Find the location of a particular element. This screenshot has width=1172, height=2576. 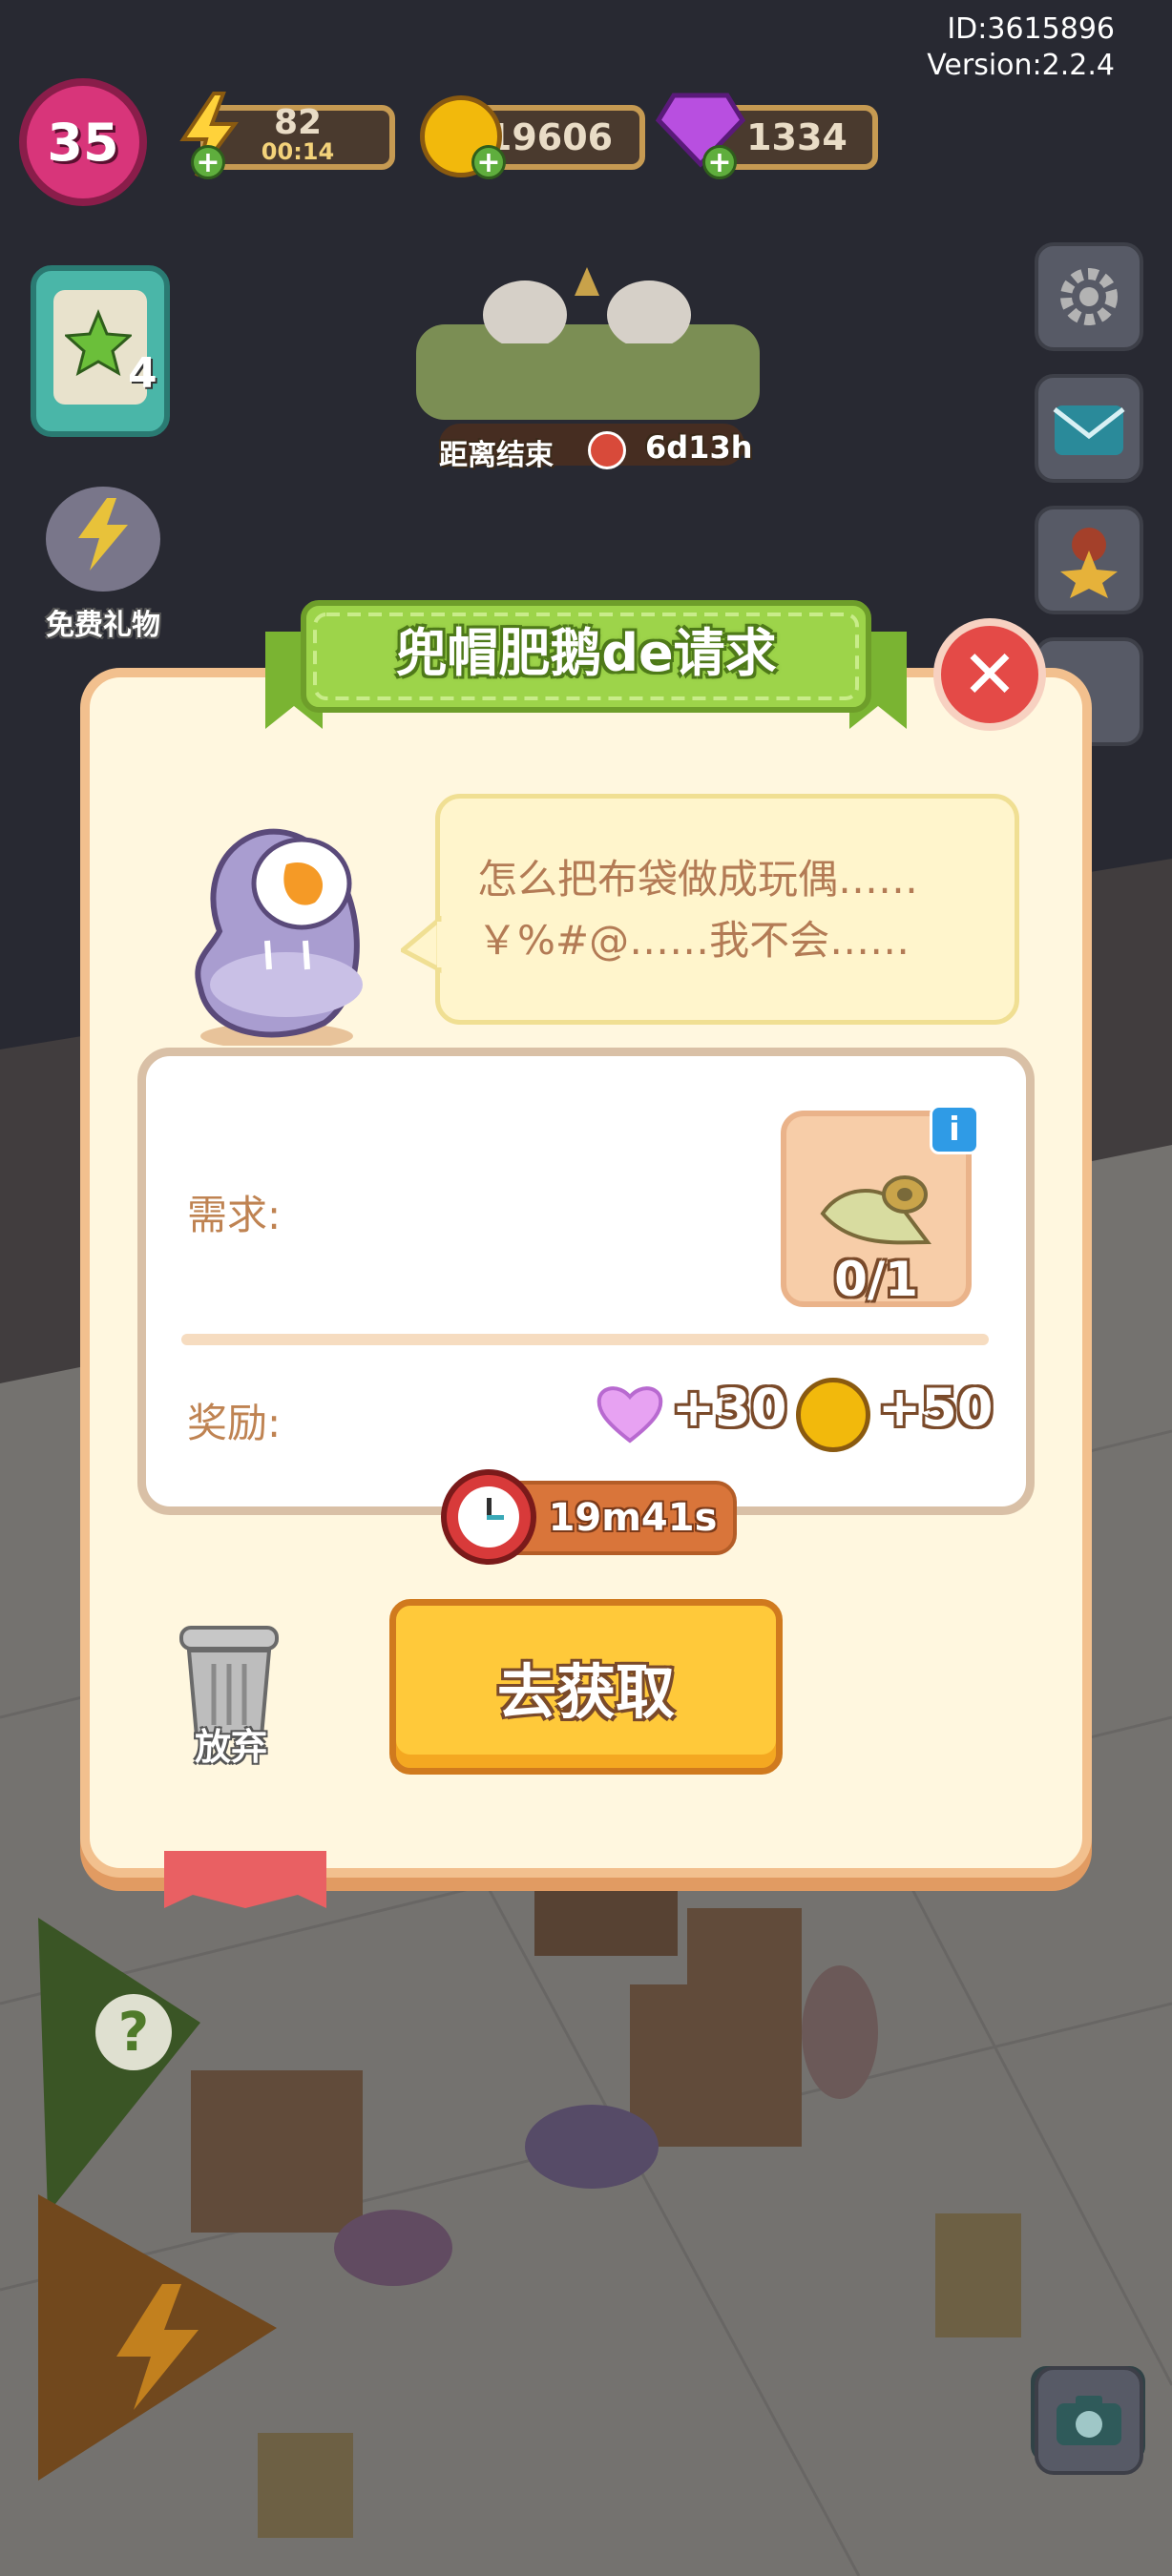

account-info: ID:3615896 Version:2.2.4 is located at coordinates (1021, 47).